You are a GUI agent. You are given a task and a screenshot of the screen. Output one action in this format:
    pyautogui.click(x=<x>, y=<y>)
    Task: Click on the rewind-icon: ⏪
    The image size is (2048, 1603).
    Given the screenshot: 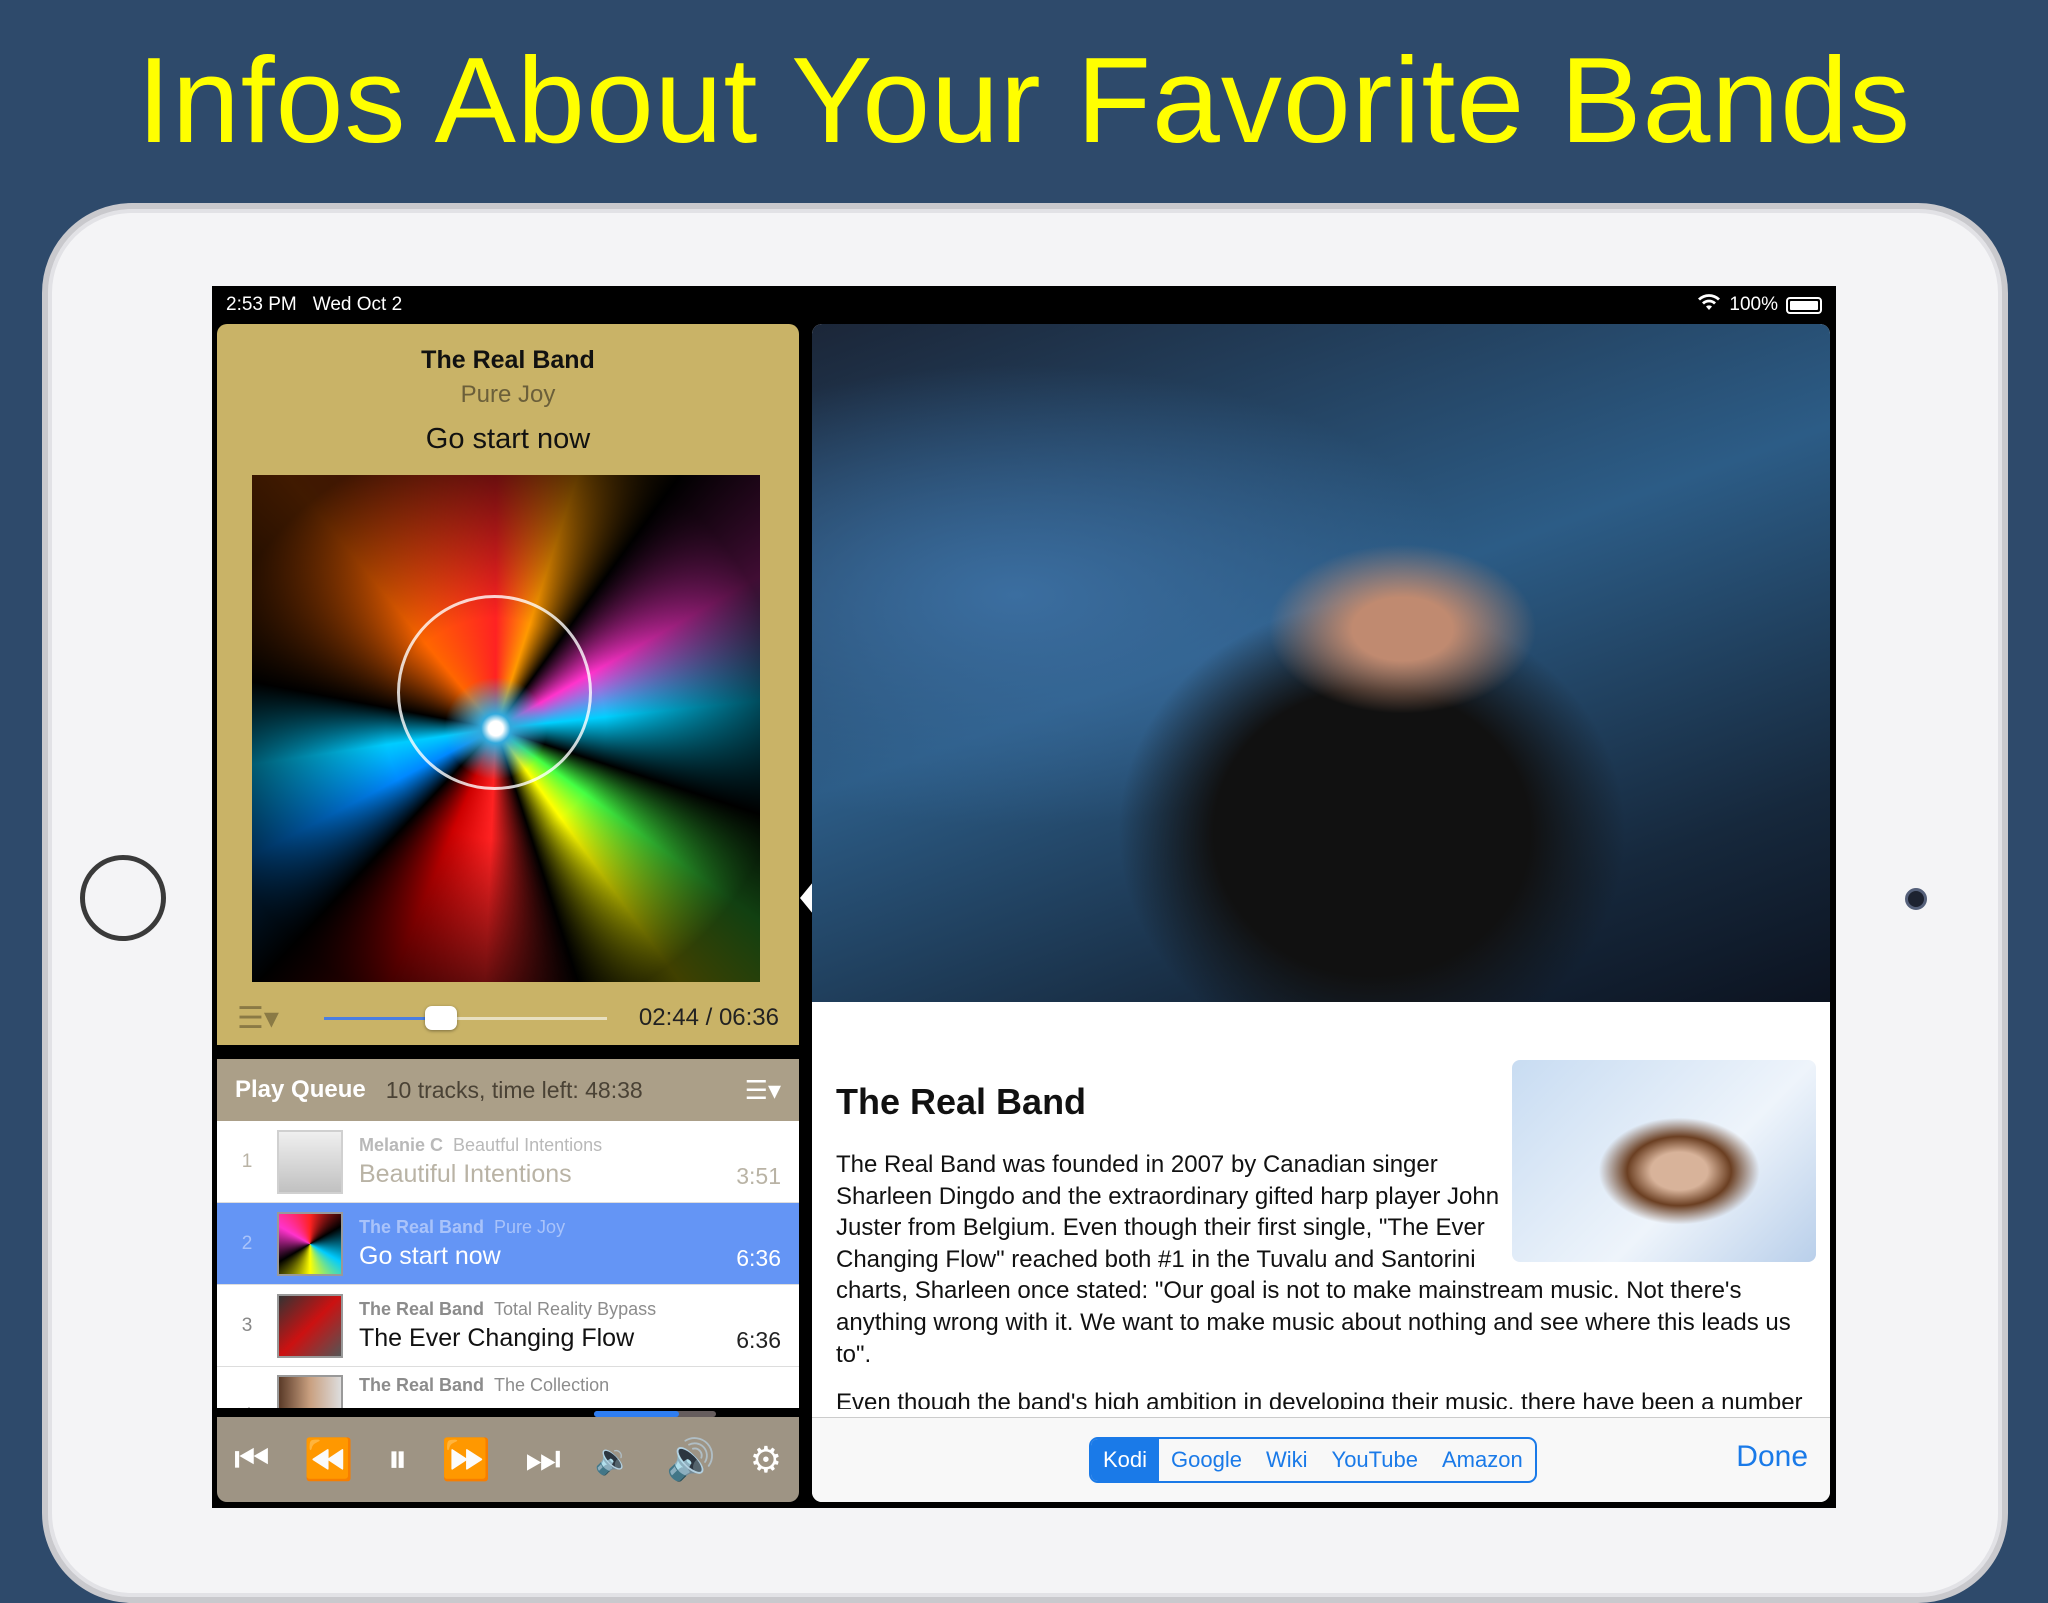 What is the action you would take?
    pyautogui.click(x=329, y=1459)
    